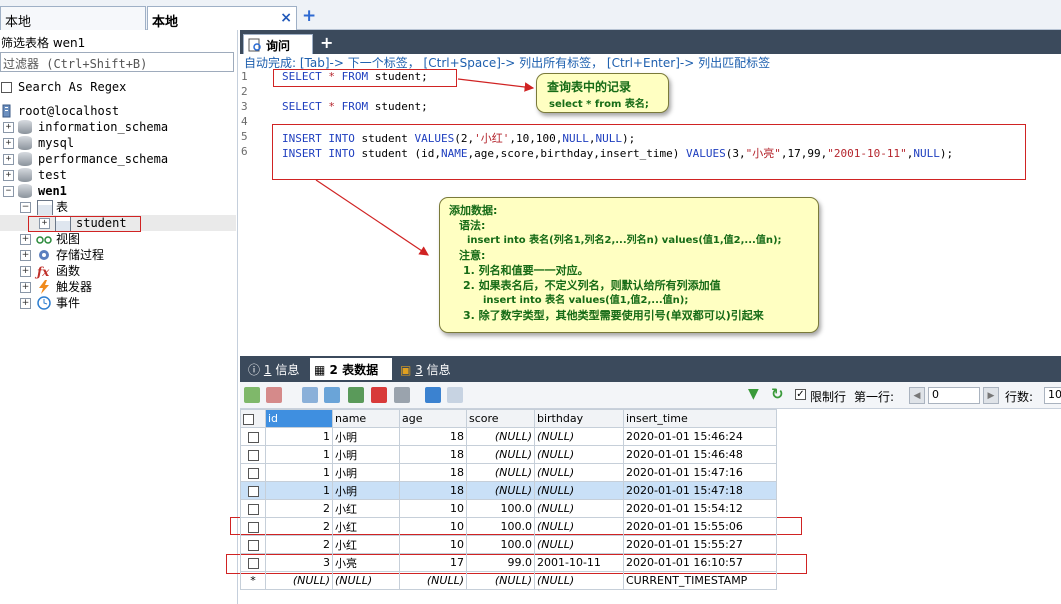 The width and height of the screenshot is (1061, 604). What do you see at coordinates (425, 369) in the screenshot?
I see `tab-info-3: ▣ 3 信息` at bounding box center [425, 369].